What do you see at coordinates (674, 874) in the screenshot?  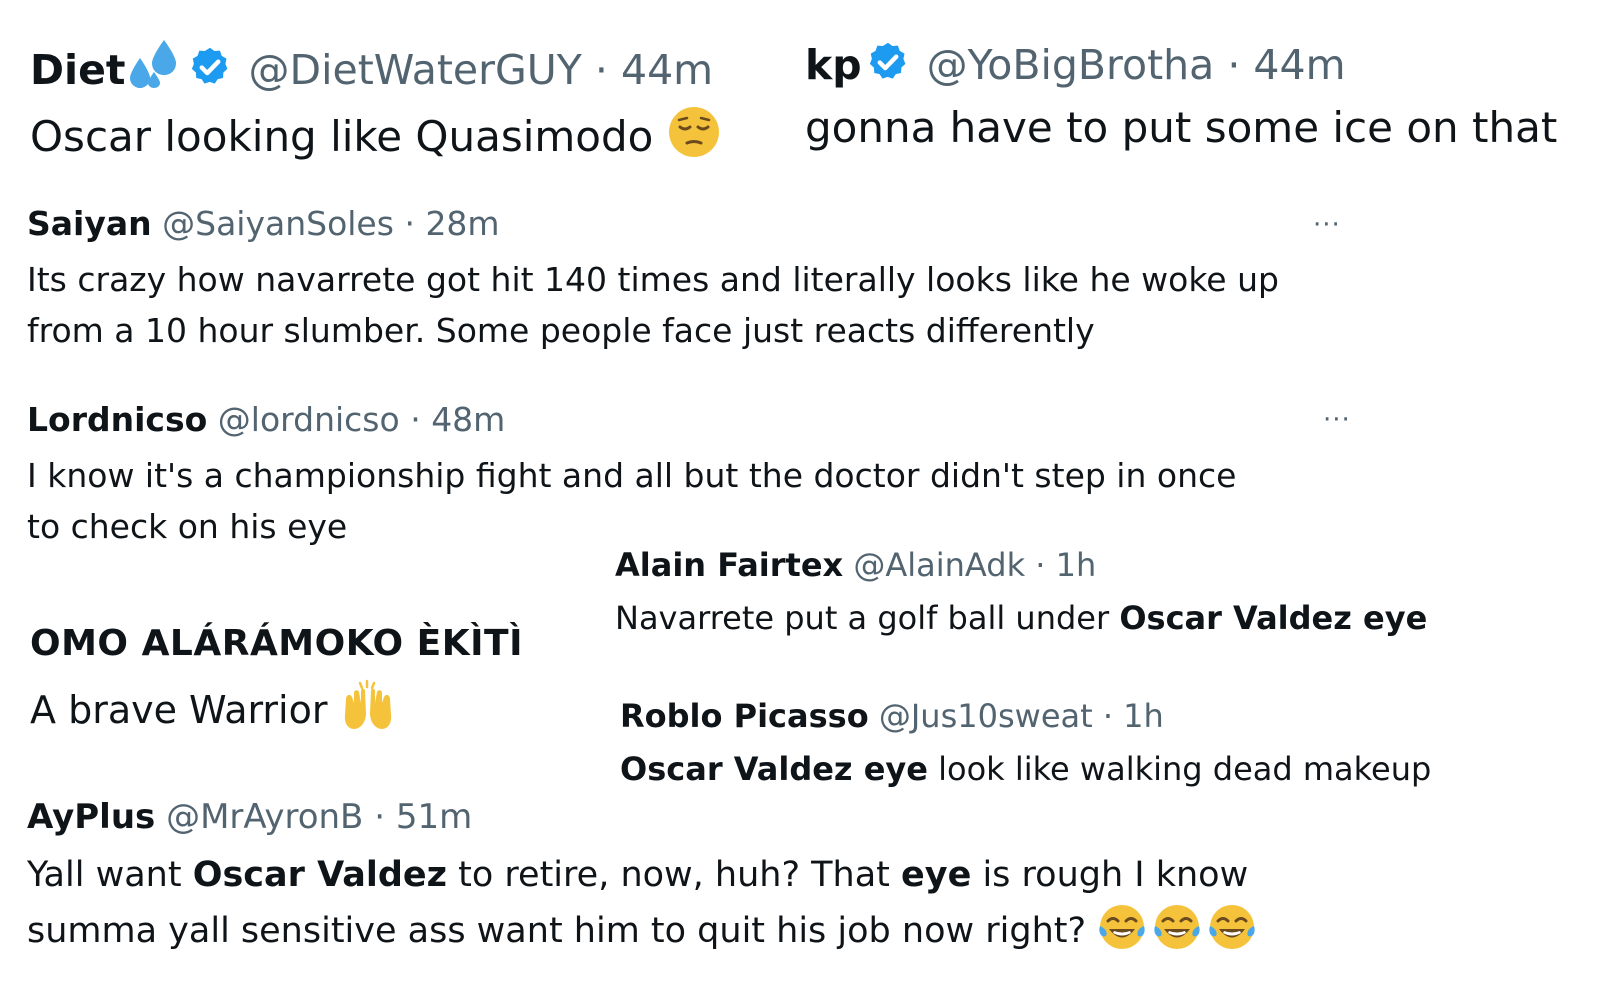 I see `tweet-text-plain: to retire, now, huh? That` at bounding box center [674, 874].